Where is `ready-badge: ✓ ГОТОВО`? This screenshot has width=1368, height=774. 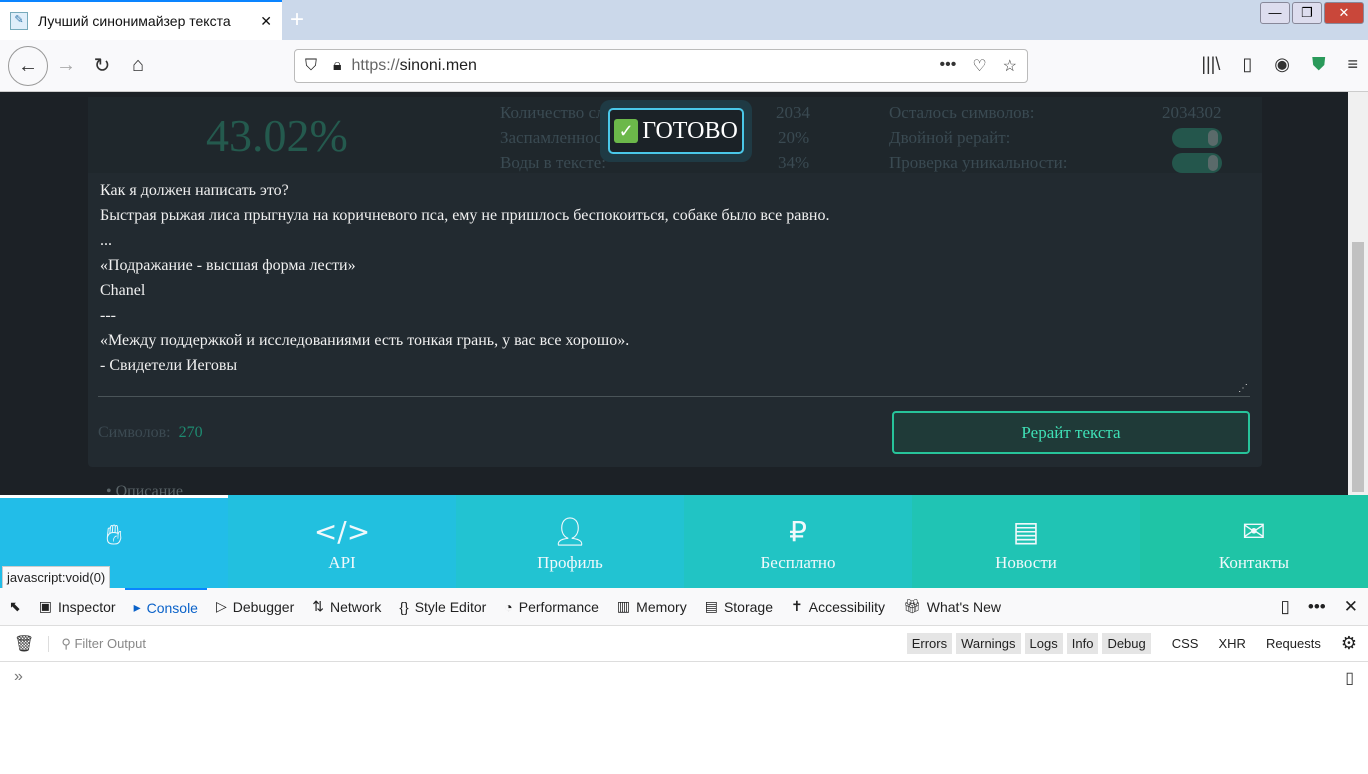 ready-badge: ✓ ГОТОВО is located at coordinates (676, 131).